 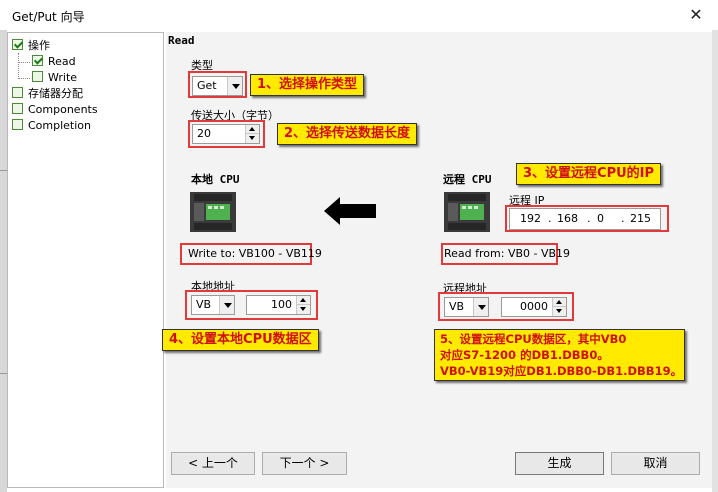 I want to click on left-arrow-icon, so click(x=350, y=211).